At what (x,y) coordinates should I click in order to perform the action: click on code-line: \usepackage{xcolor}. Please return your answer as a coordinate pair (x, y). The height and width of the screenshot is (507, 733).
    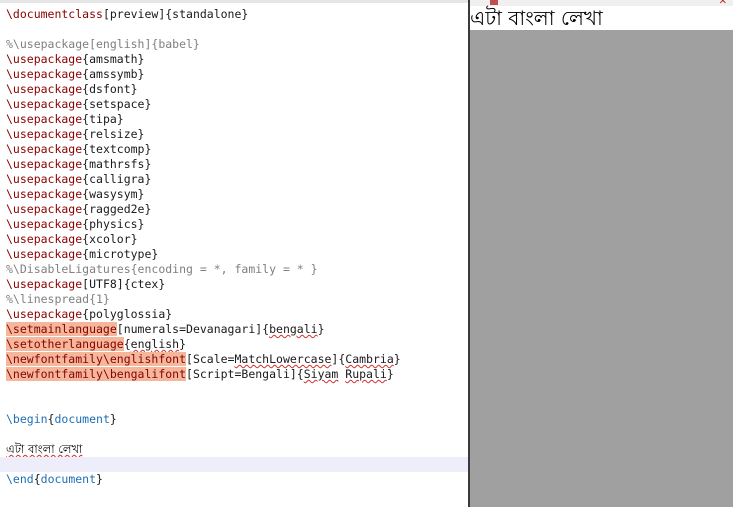
    Looking at the image, I should click on (237, 239).